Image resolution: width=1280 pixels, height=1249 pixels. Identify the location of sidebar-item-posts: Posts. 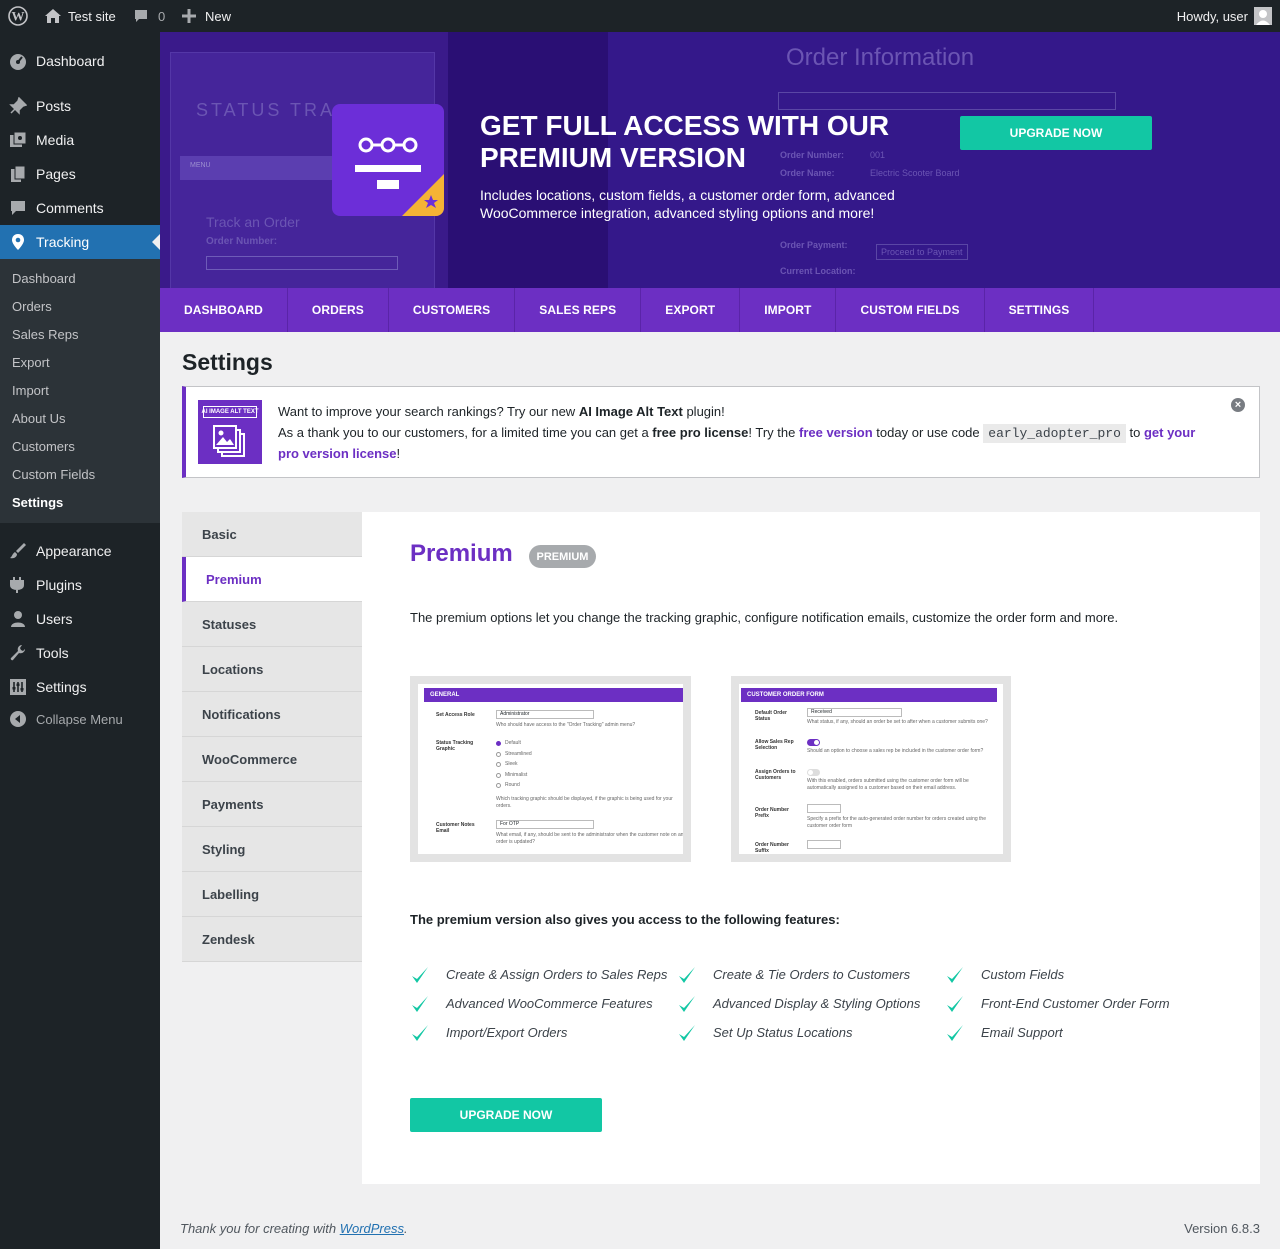
(80, 106).